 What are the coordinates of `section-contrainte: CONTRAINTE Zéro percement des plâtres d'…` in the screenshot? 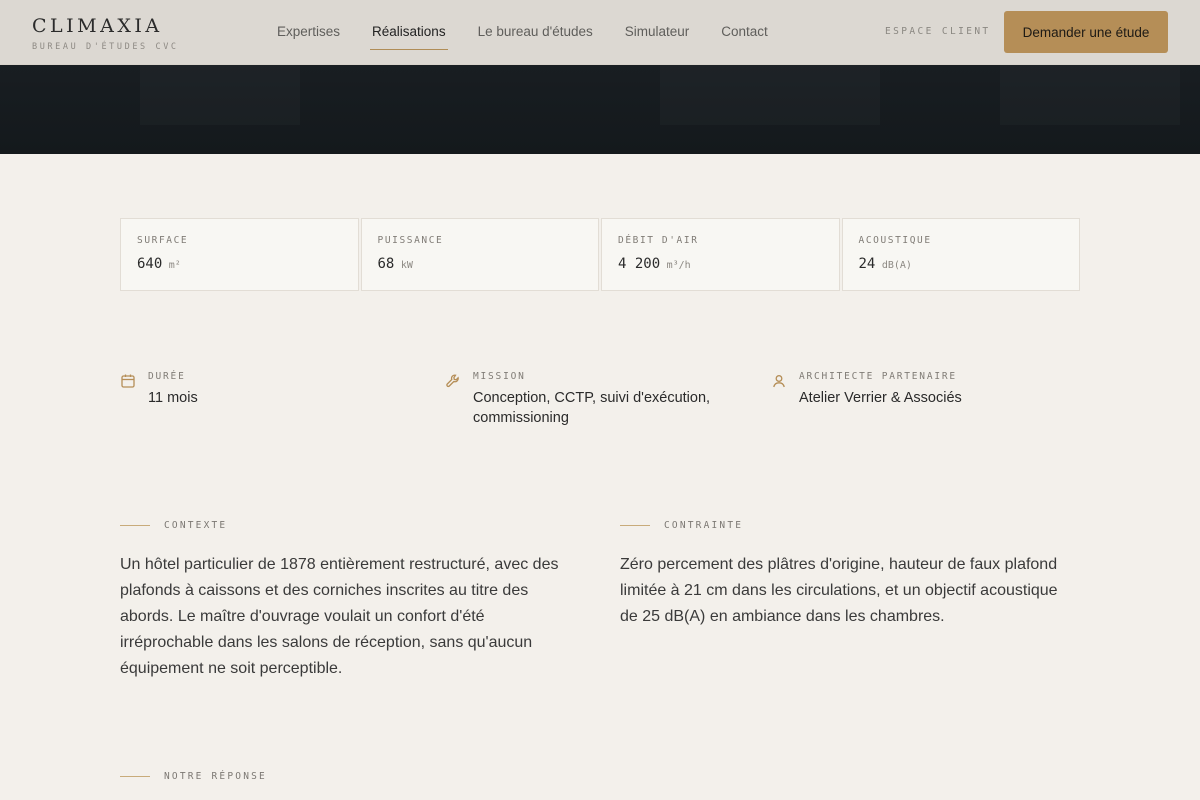 It's located at (845, 574).